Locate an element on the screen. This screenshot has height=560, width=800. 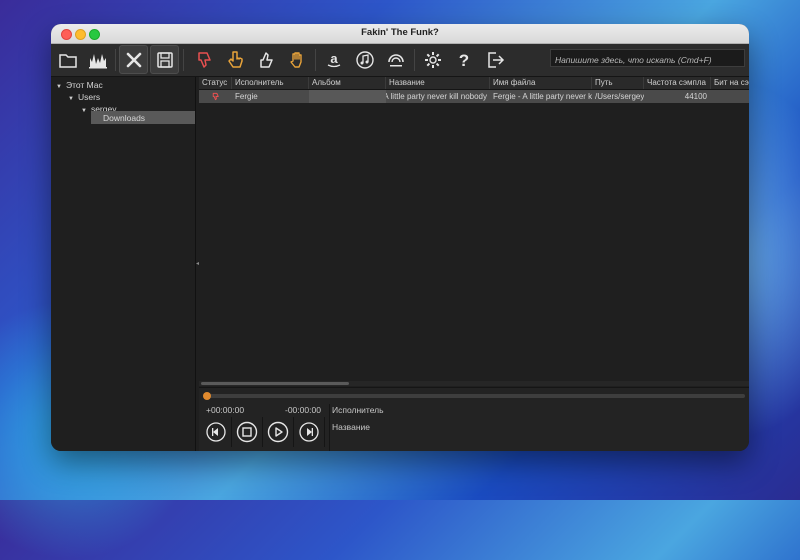
toolbar: a ? is located at coordinates (400, 60).